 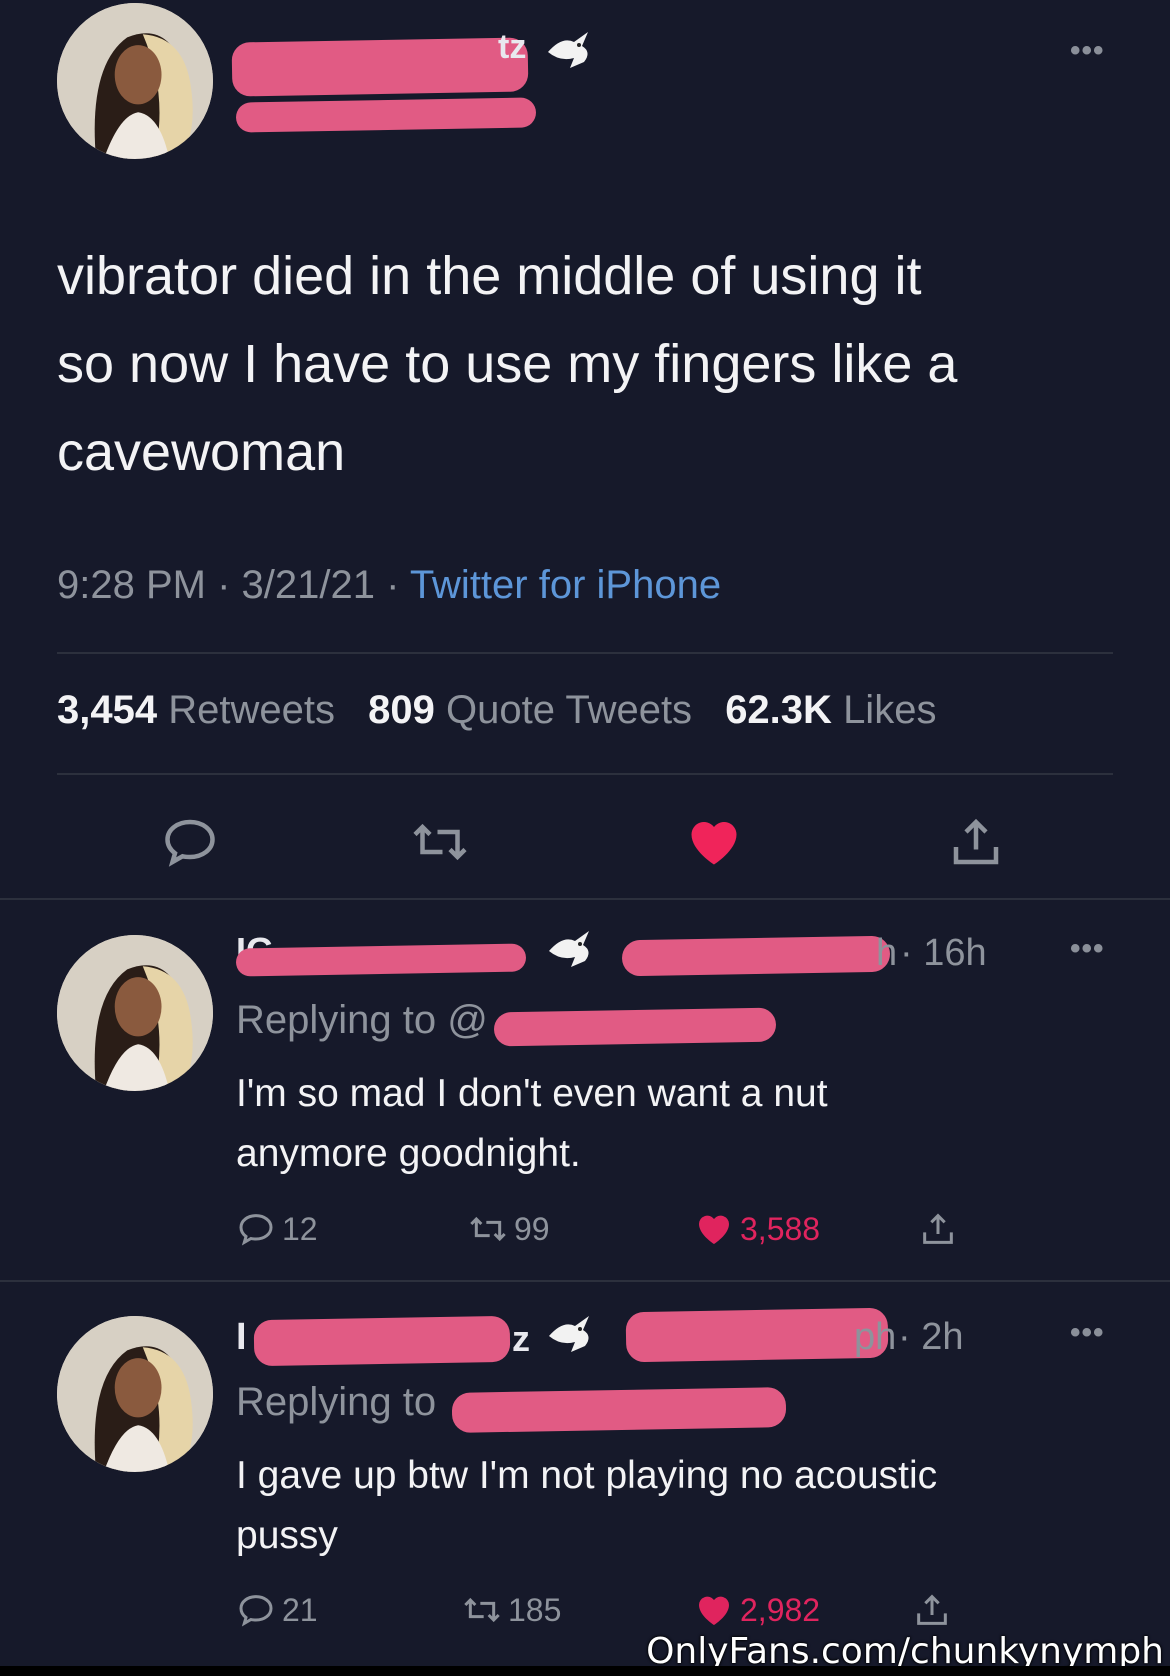 I want to click on reply-count: 21, so click(x=277, y=1610).